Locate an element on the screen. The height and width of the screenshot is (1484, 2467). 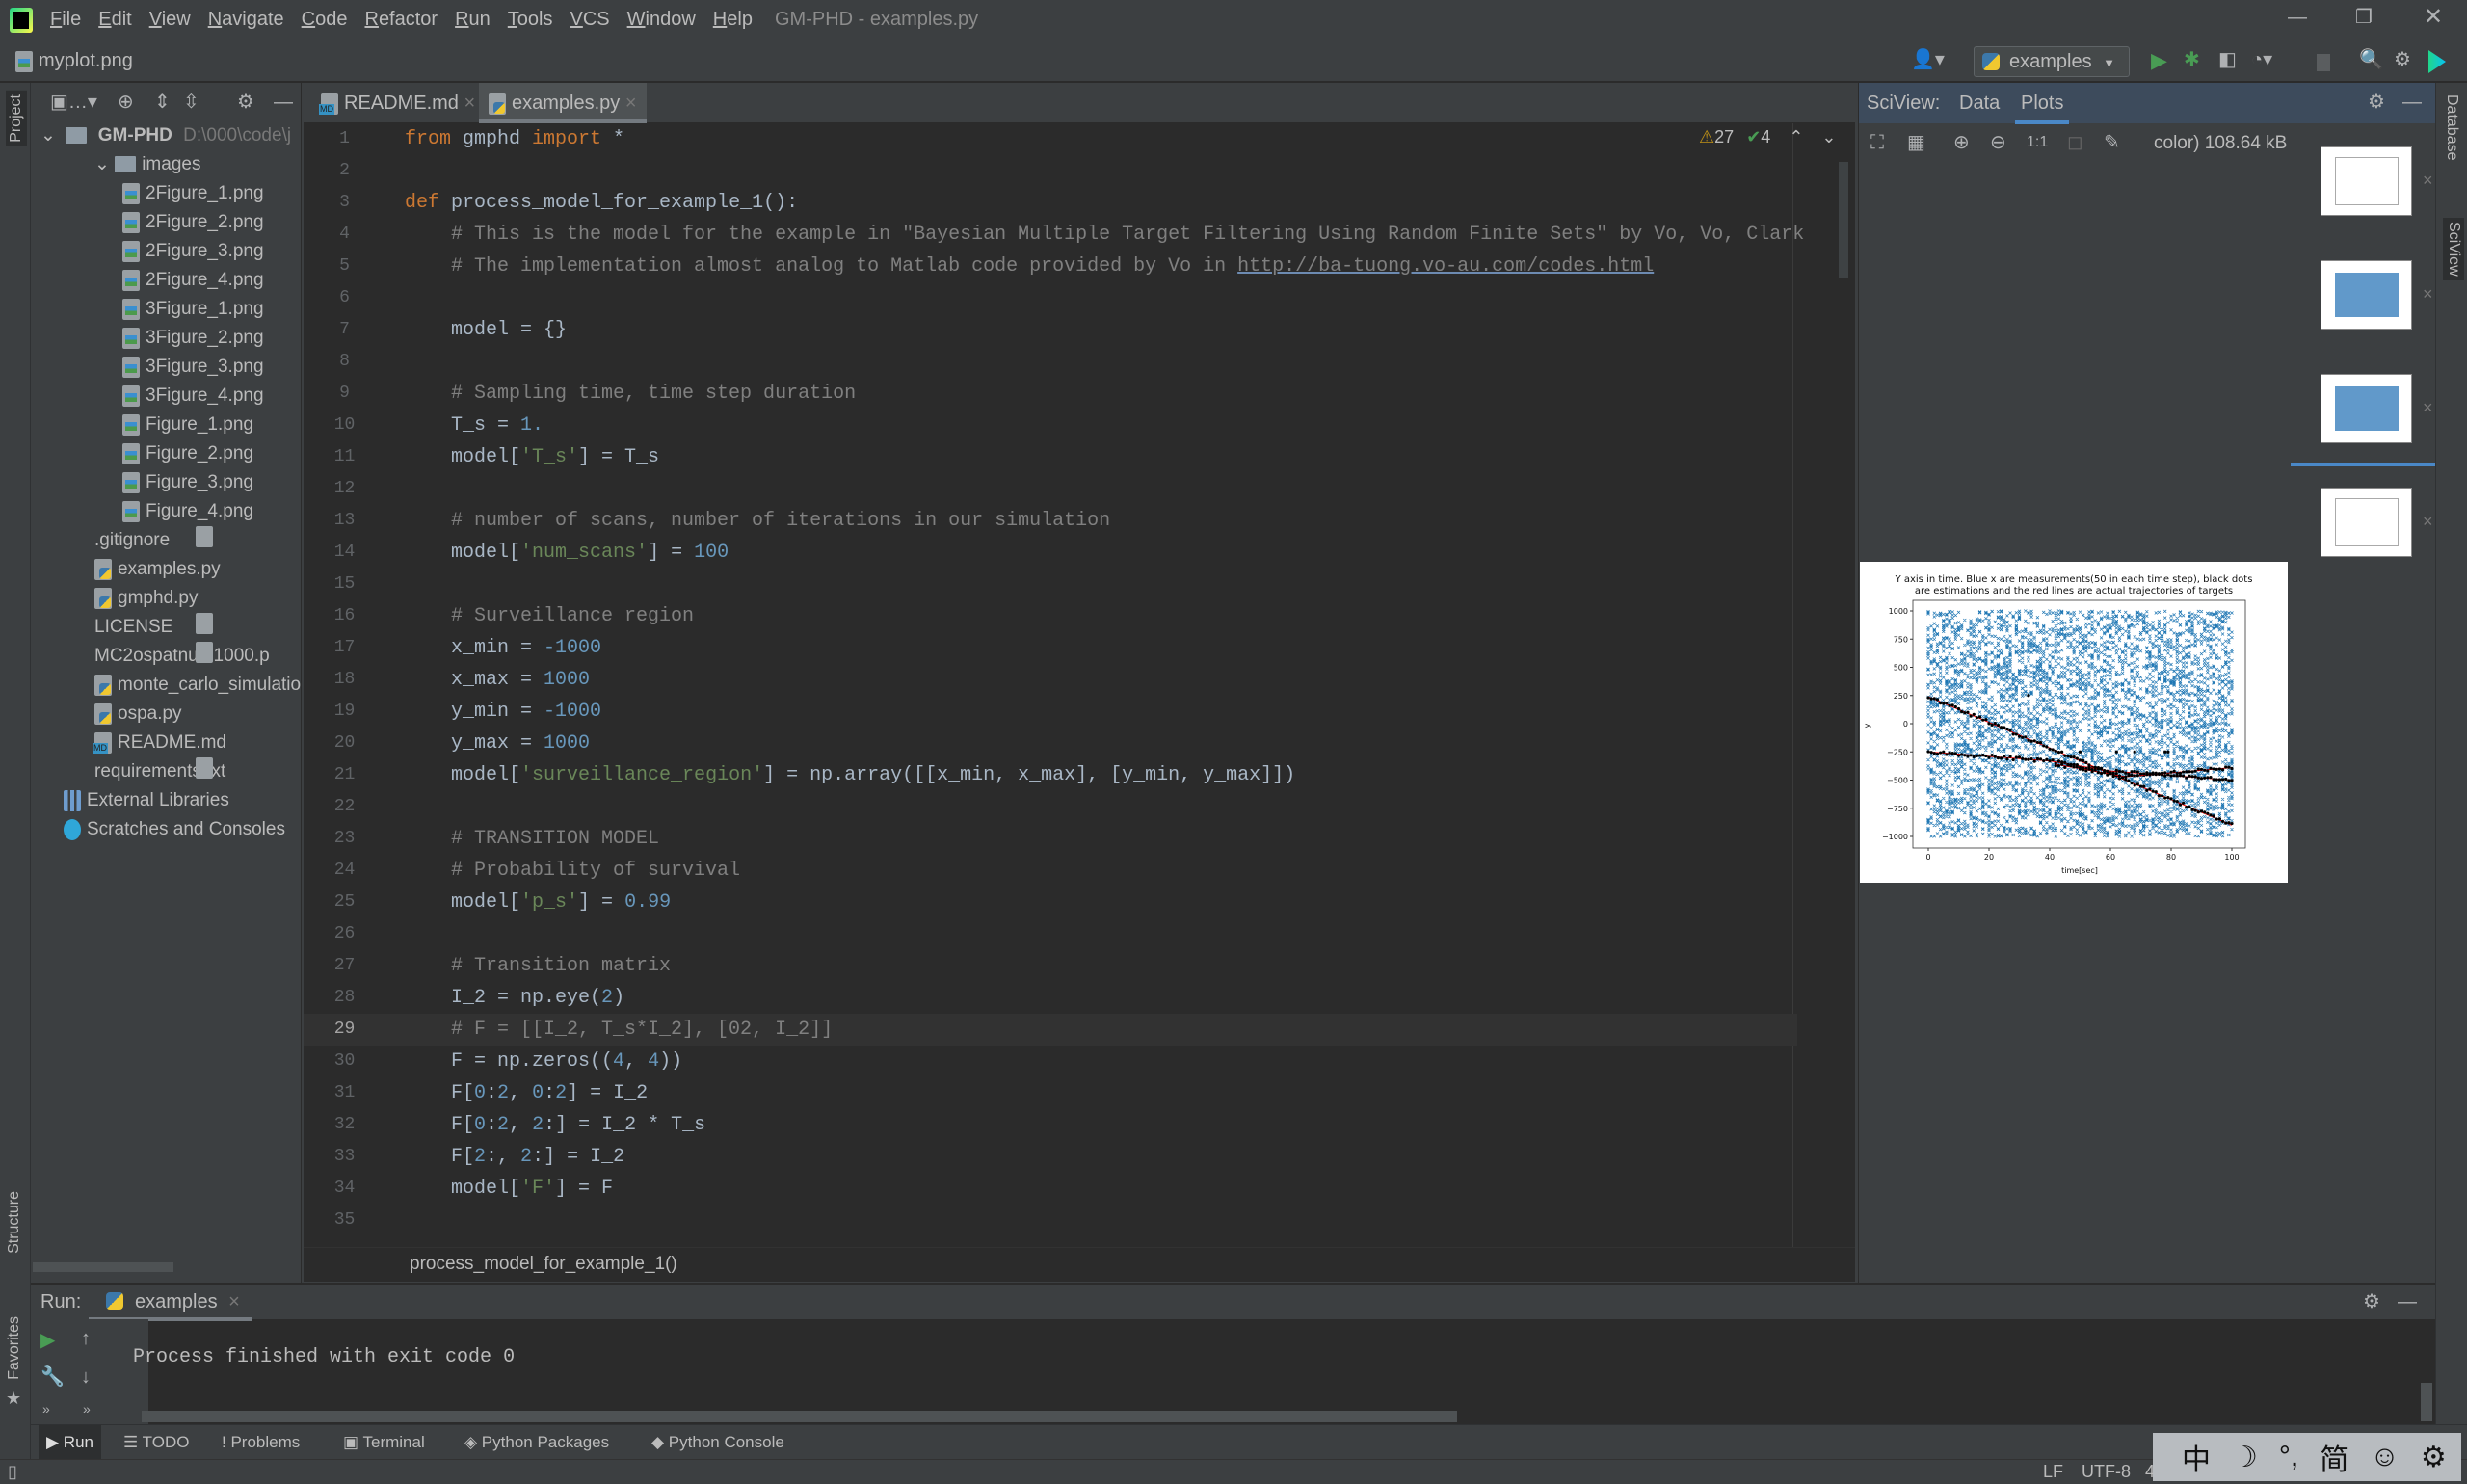
run-vertical-scrollbar is located at coordinates (2426, 1402).